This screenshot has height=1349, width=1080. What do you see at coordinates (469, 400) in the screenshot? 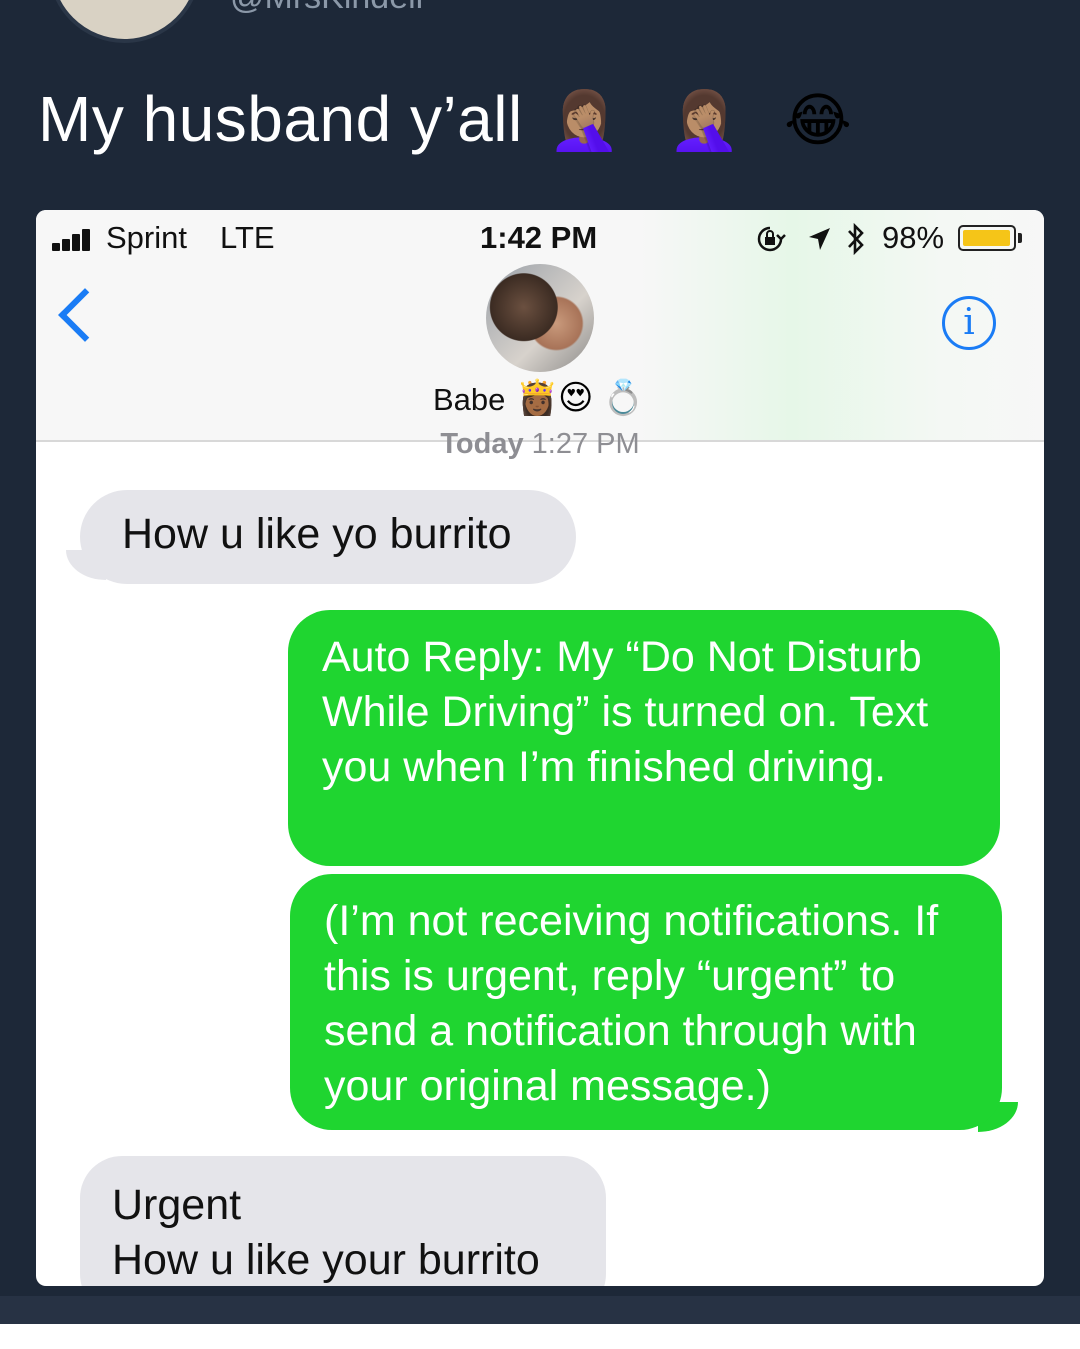
I see `contact-name: Babe` at bounding box center [469, 400].